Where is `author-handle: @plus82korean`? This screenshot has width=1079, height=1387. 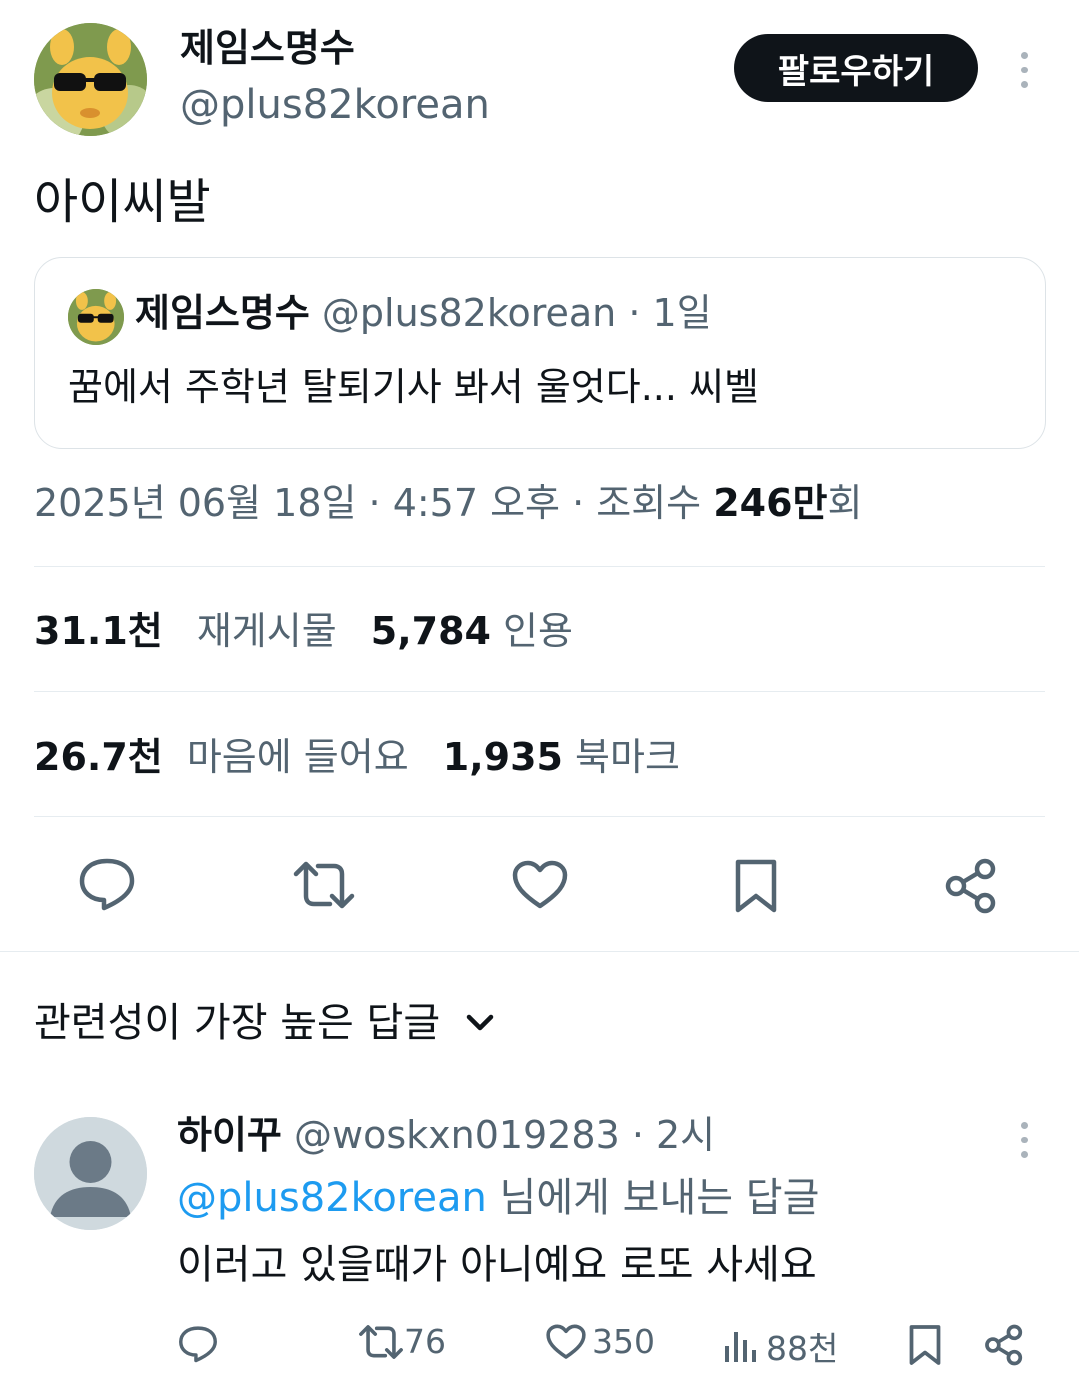 author-handle: @plus82korean is located at coordinates (335, 105).